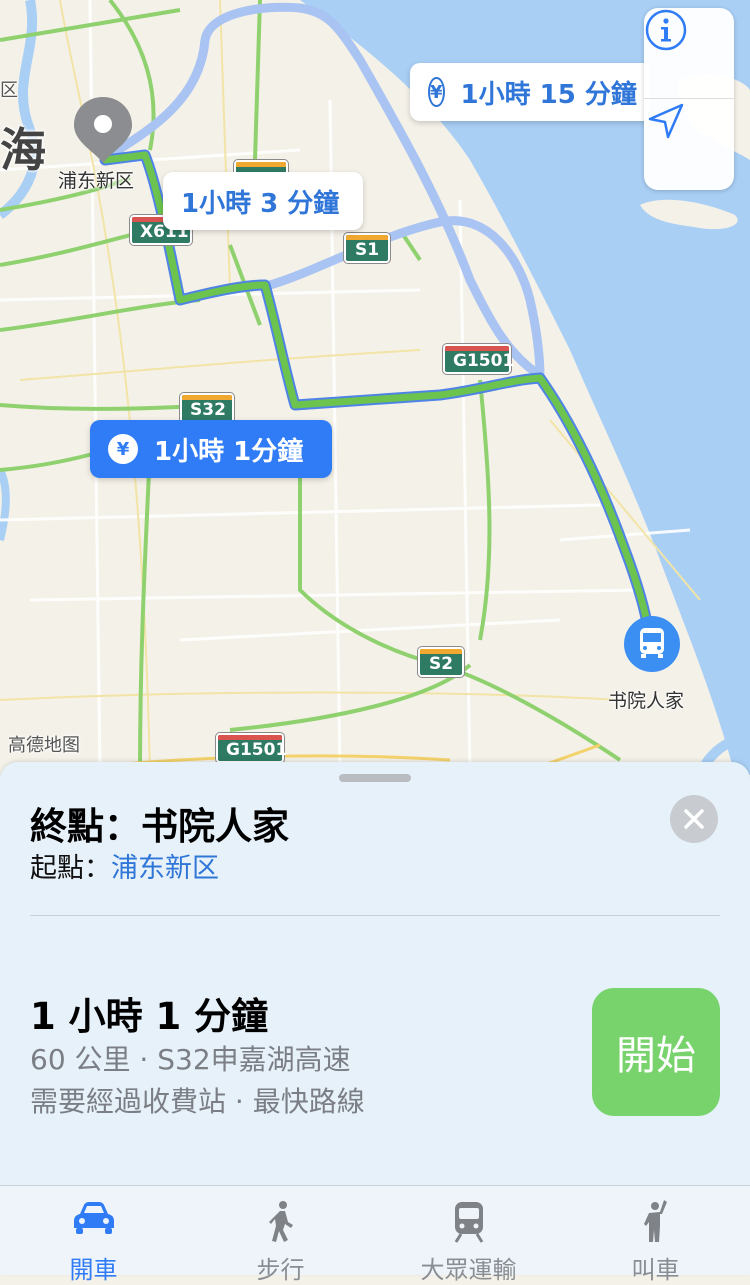 The image size is (750, 1285). What do you see at coordinates (23, 150) in the screenshot?
I see `map-label-shanghai: 海` at bounding box center [23, 150].